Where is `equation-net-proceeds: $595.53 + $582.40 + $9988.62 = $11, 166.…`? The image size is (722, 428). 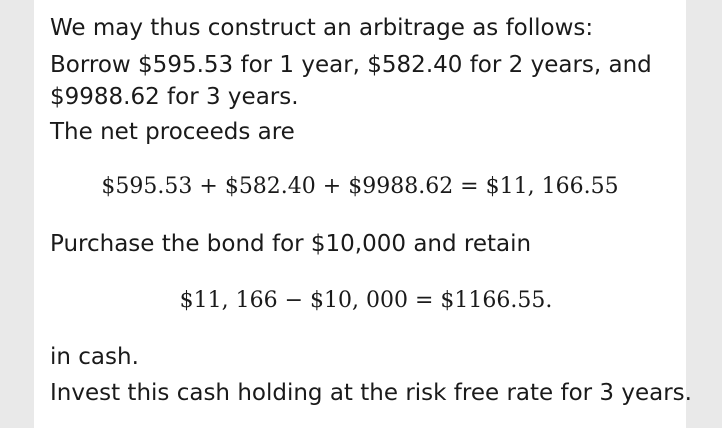
equation-net-proceeds: $595.53 + $582.40 + $9988.62 = $11, 166.… is located at coordinates (360, 186).